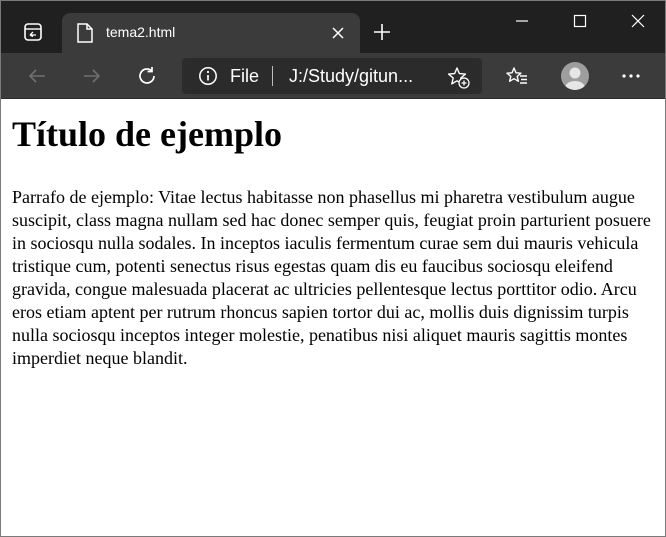 The width and height of the screenshot is (666, 537). I want to click on more-button, so click(631, 76).